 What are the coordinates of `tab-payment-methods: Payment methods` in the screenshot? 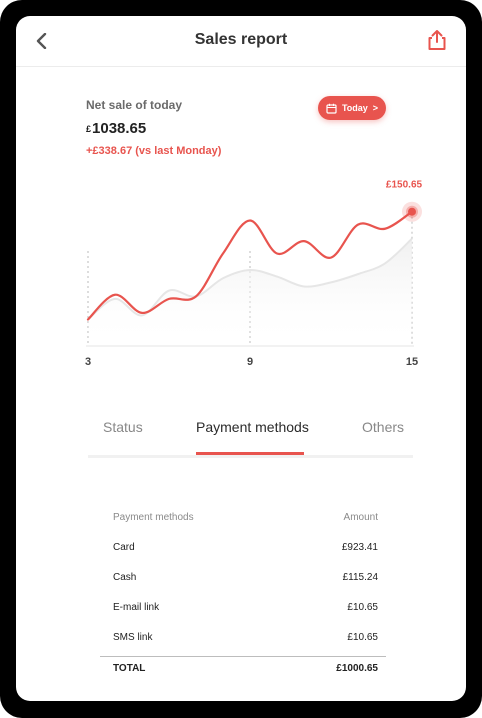 It's located at (252, 427).